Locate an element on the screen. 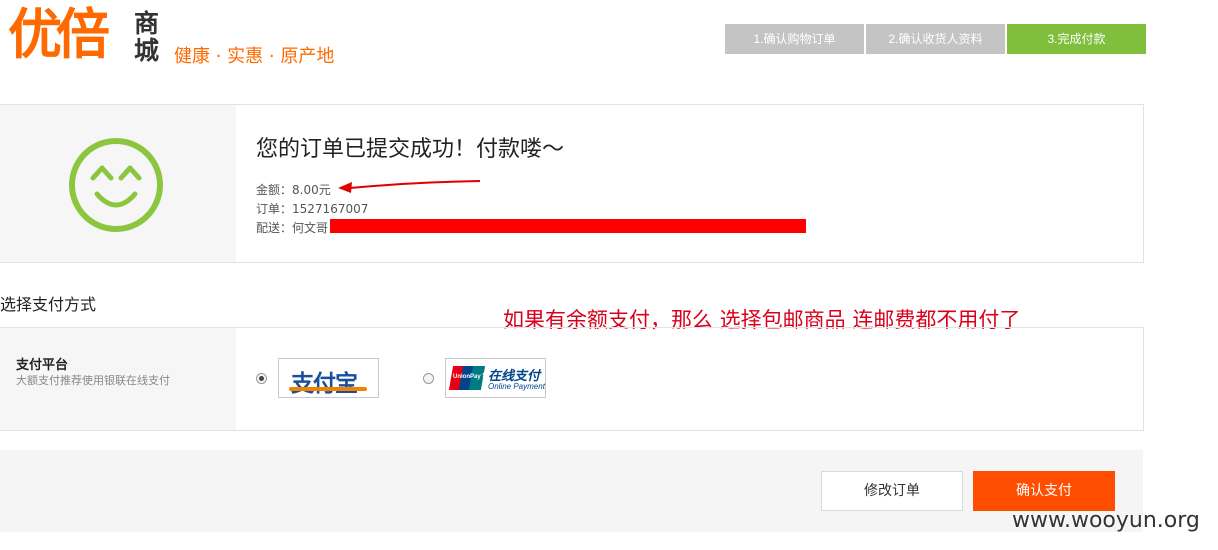 This screenshot has height=550, width=1218. checkout-steps: 1.确认购物订单 2.确认收货人资料 3.完成付款 is located at coordinates (936, 39).